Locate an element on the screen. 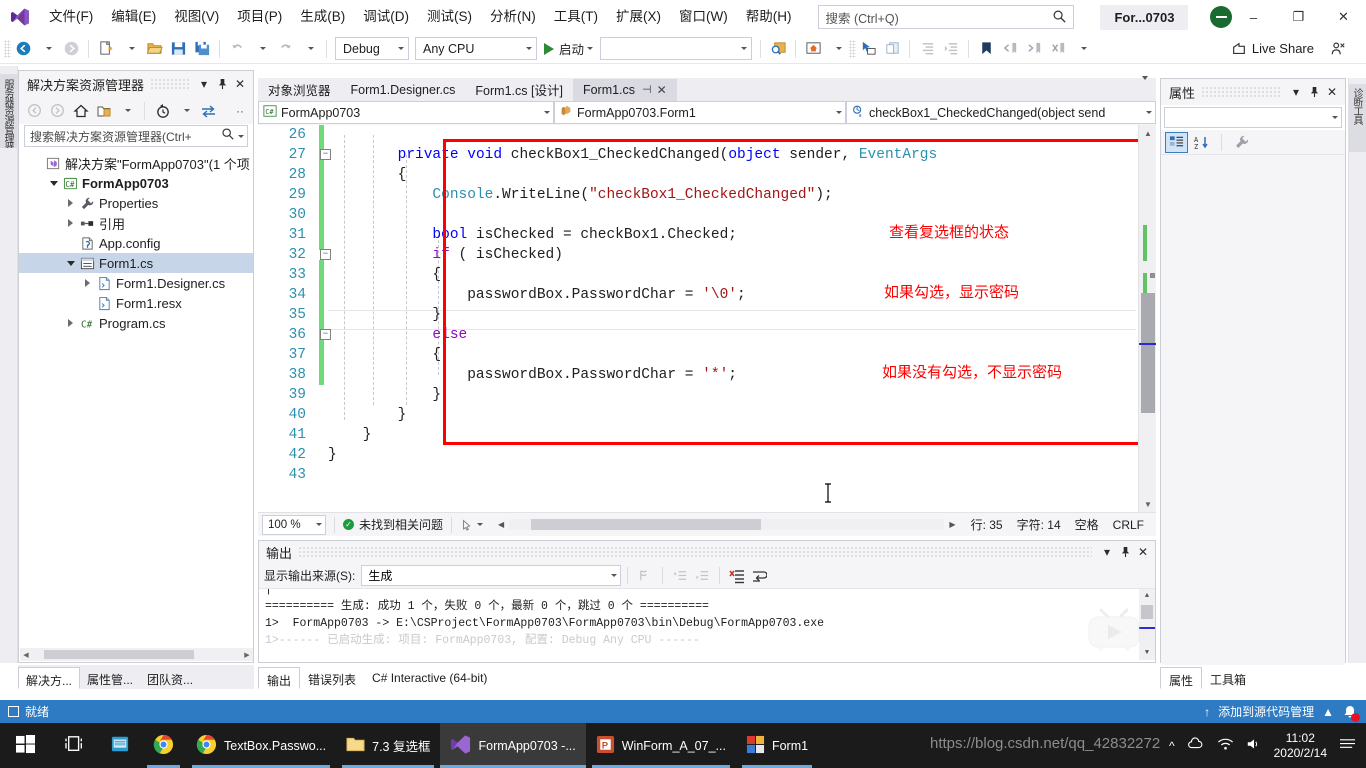 The image size is (1366, 768). scroll-track is located at coordinates (727, 524).